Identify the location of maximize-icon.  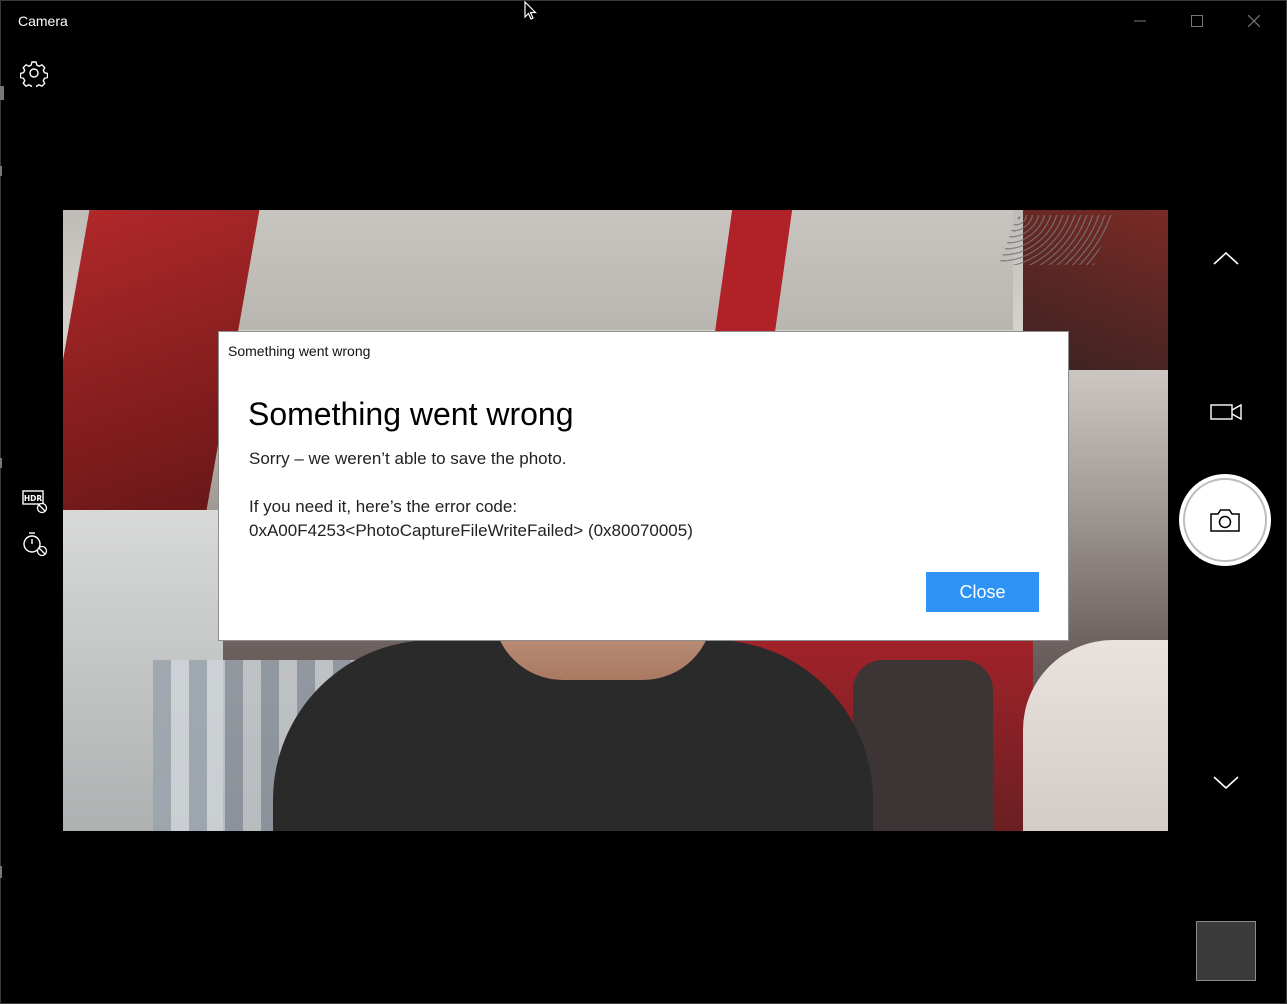
(1196, 21).